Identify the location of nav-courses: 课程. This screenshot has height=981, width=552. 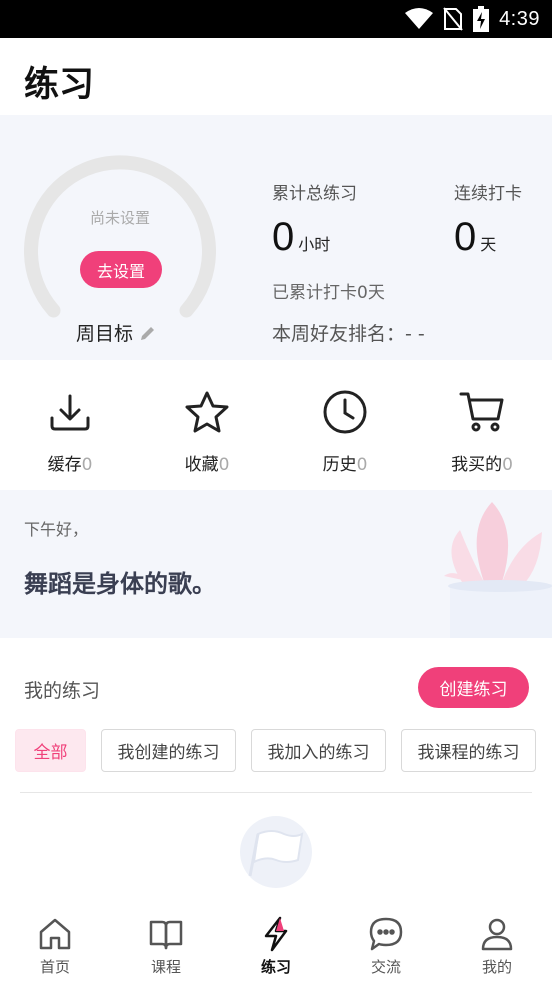
(166, 946).